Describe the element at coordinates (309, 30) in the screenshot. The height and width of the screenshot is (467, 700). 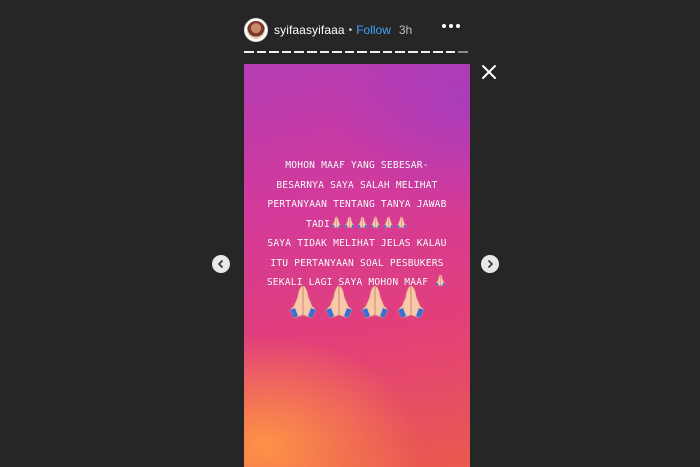
I see `username: syifaasyifaaa` at that location.